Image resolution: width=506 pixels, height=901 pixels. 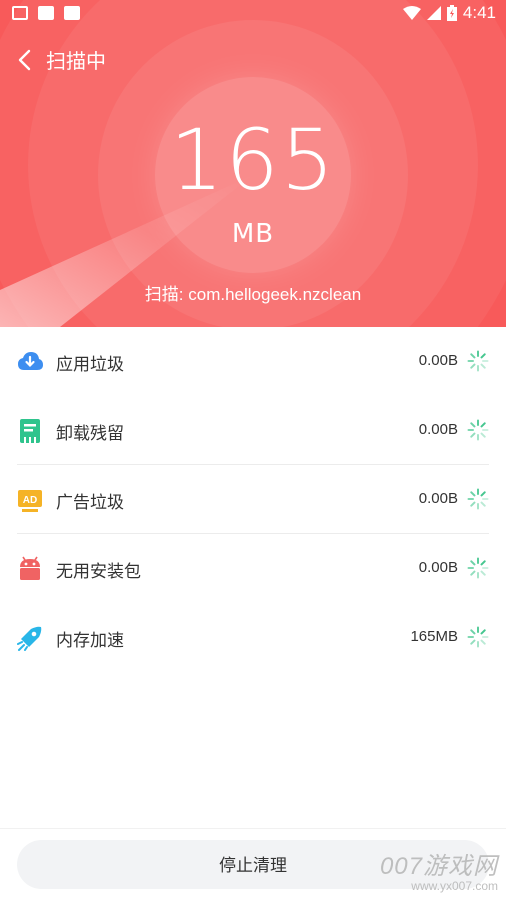 I want to click on text-notification-icon, so click(x=72, y=13).